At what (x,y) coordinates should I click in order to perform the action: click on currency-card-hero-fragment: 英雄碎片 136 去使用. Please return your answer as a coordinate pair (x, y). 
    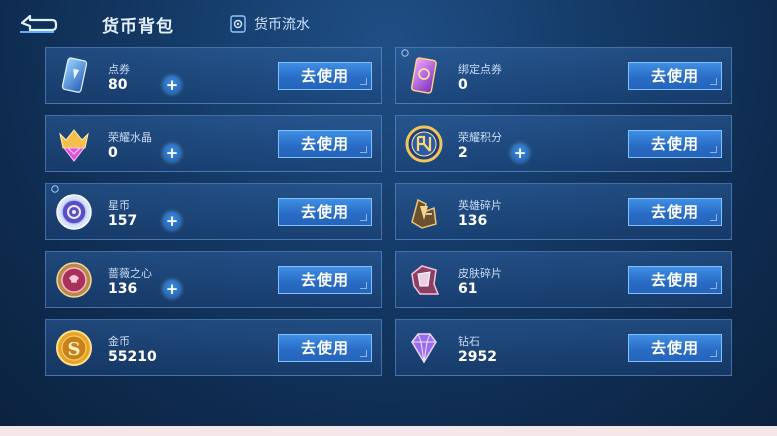
    Looking at the image, I should click on (563, 211).